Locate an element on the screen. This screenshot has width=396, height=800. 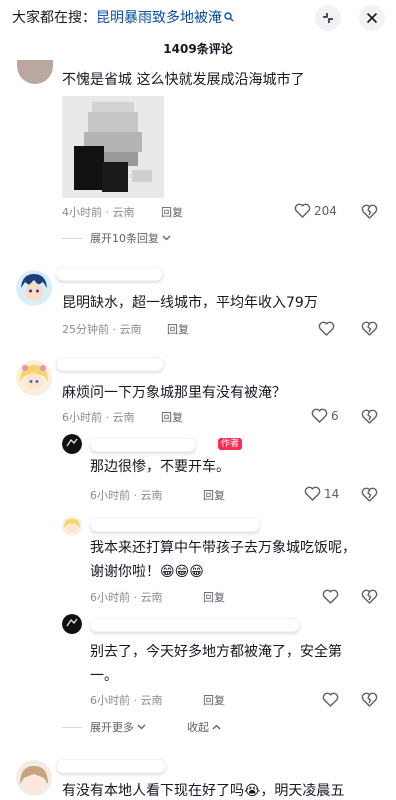
like-count: 6 is located at coordinates (335, 415).